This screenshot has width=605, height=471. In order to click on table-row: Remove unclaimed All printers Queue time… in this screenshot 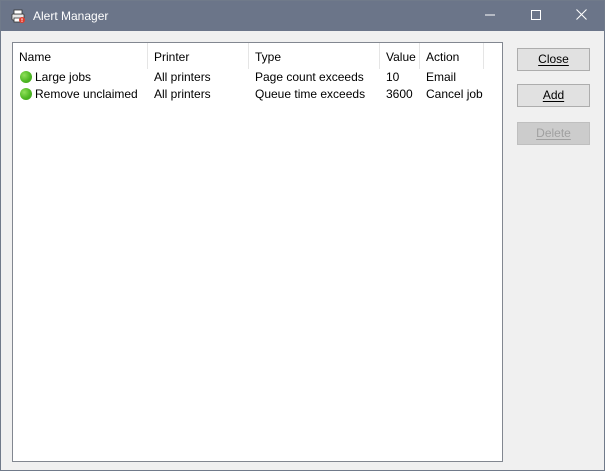, I will do `click(257, 94)`.